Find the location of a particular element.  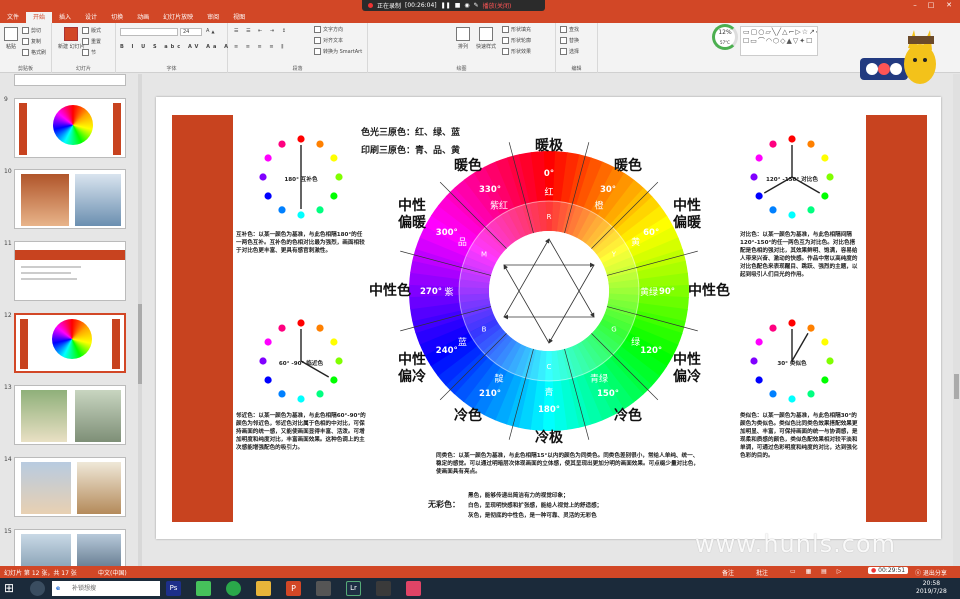

folder-icon is located at coordinates (263, 588).